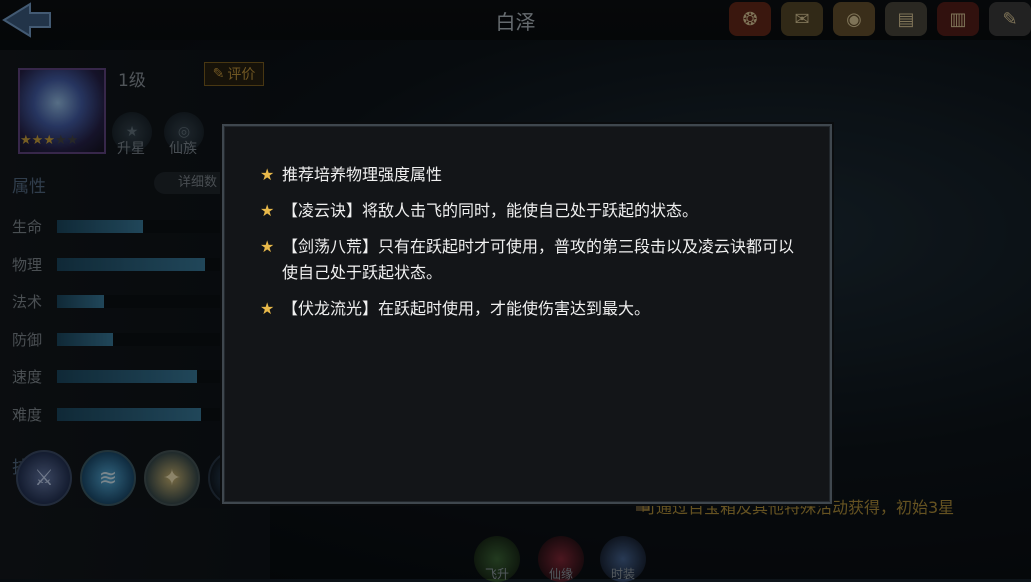 This screenshot has width=1031, height=582. I want to click on tip-item: ★ 【凌云诀】将敌人击飞的同时，能使自己处于跃起的状态。, so click(530, 211).